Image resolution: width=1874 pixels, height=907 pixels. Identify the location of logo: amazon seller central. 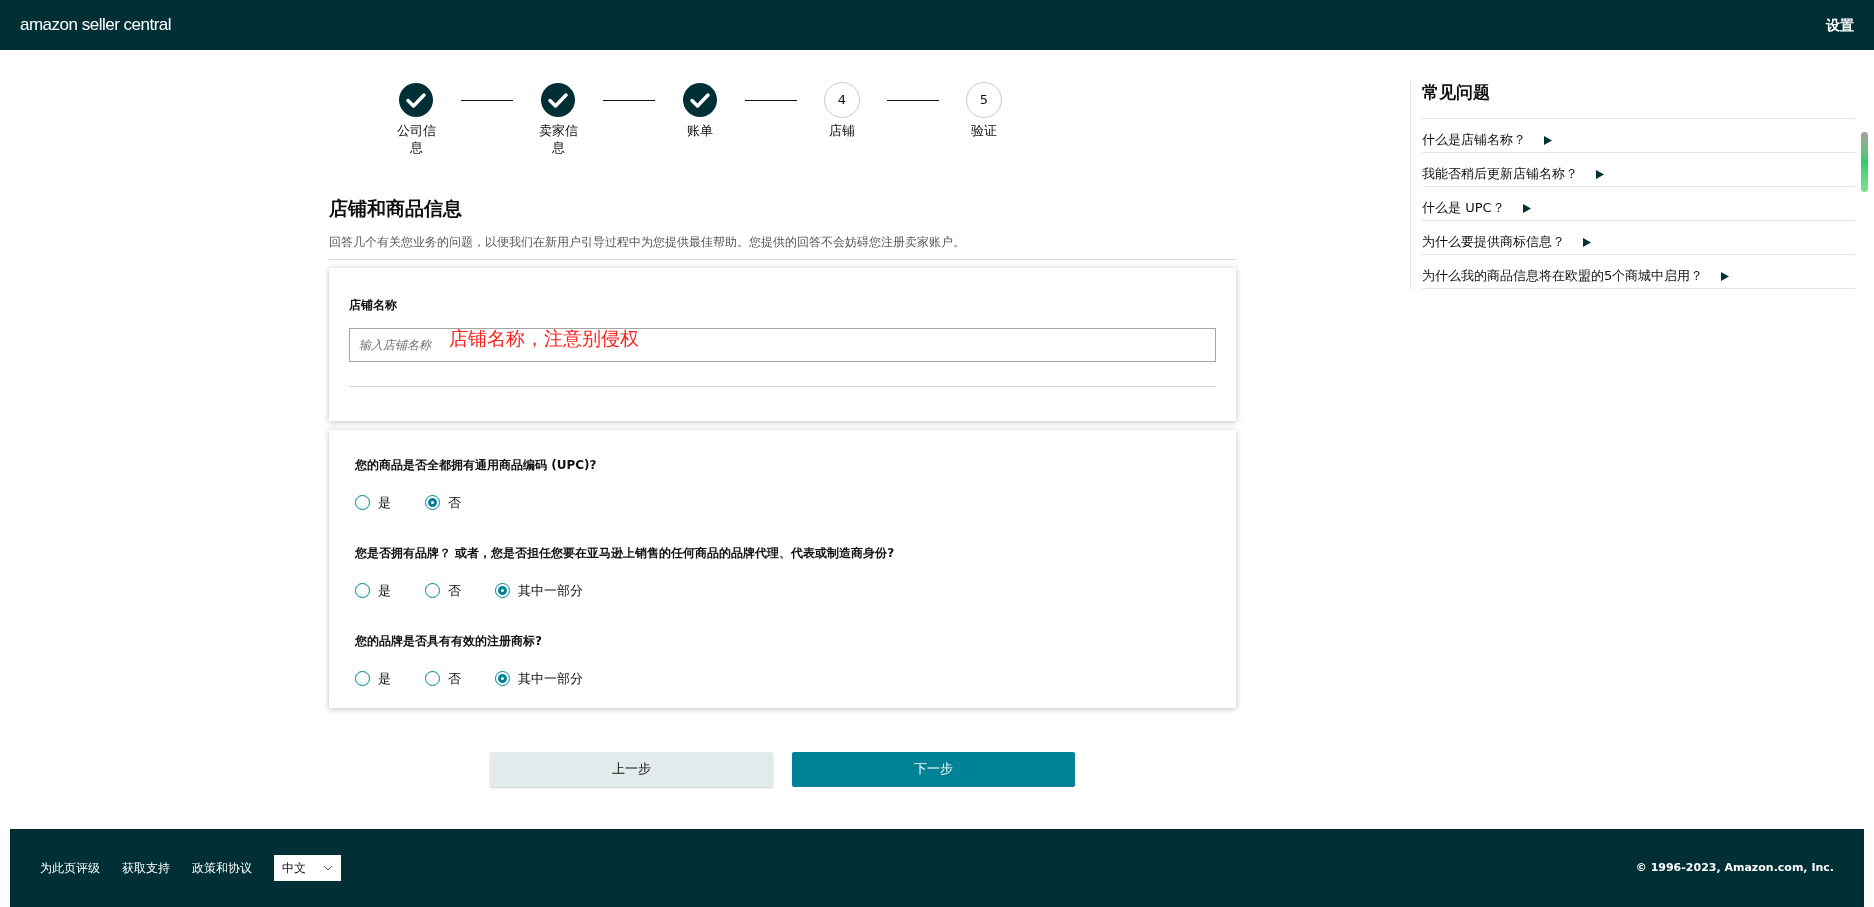
(96, 25).